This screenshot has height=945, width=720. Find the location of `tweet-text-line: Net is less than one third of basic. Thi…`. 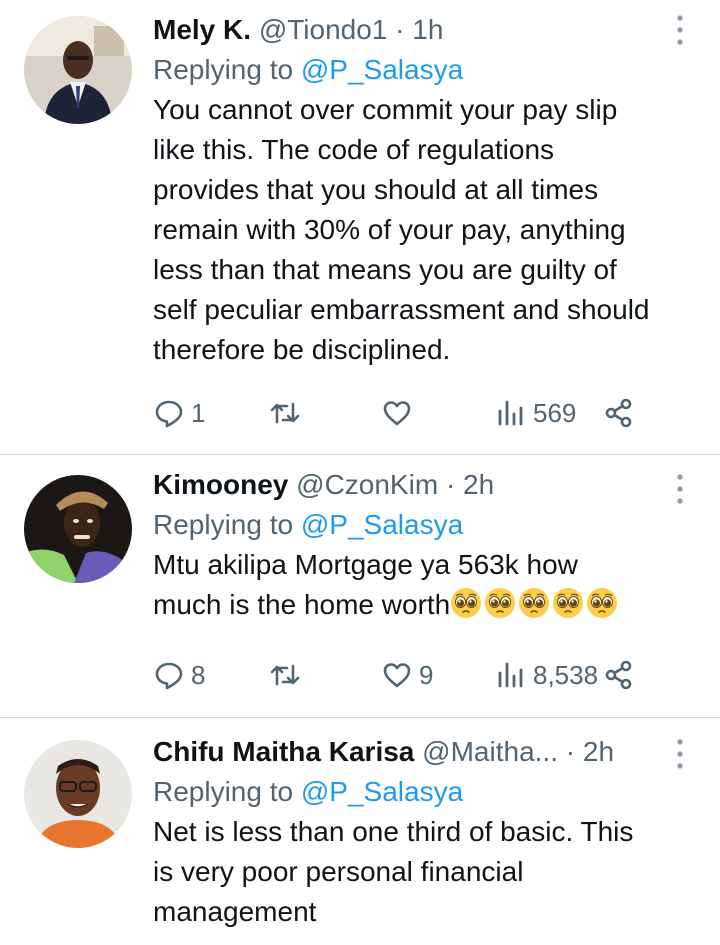

tweet-text-line: Net is less than one third of basic. Thi… is located at coordinates (393, 831).